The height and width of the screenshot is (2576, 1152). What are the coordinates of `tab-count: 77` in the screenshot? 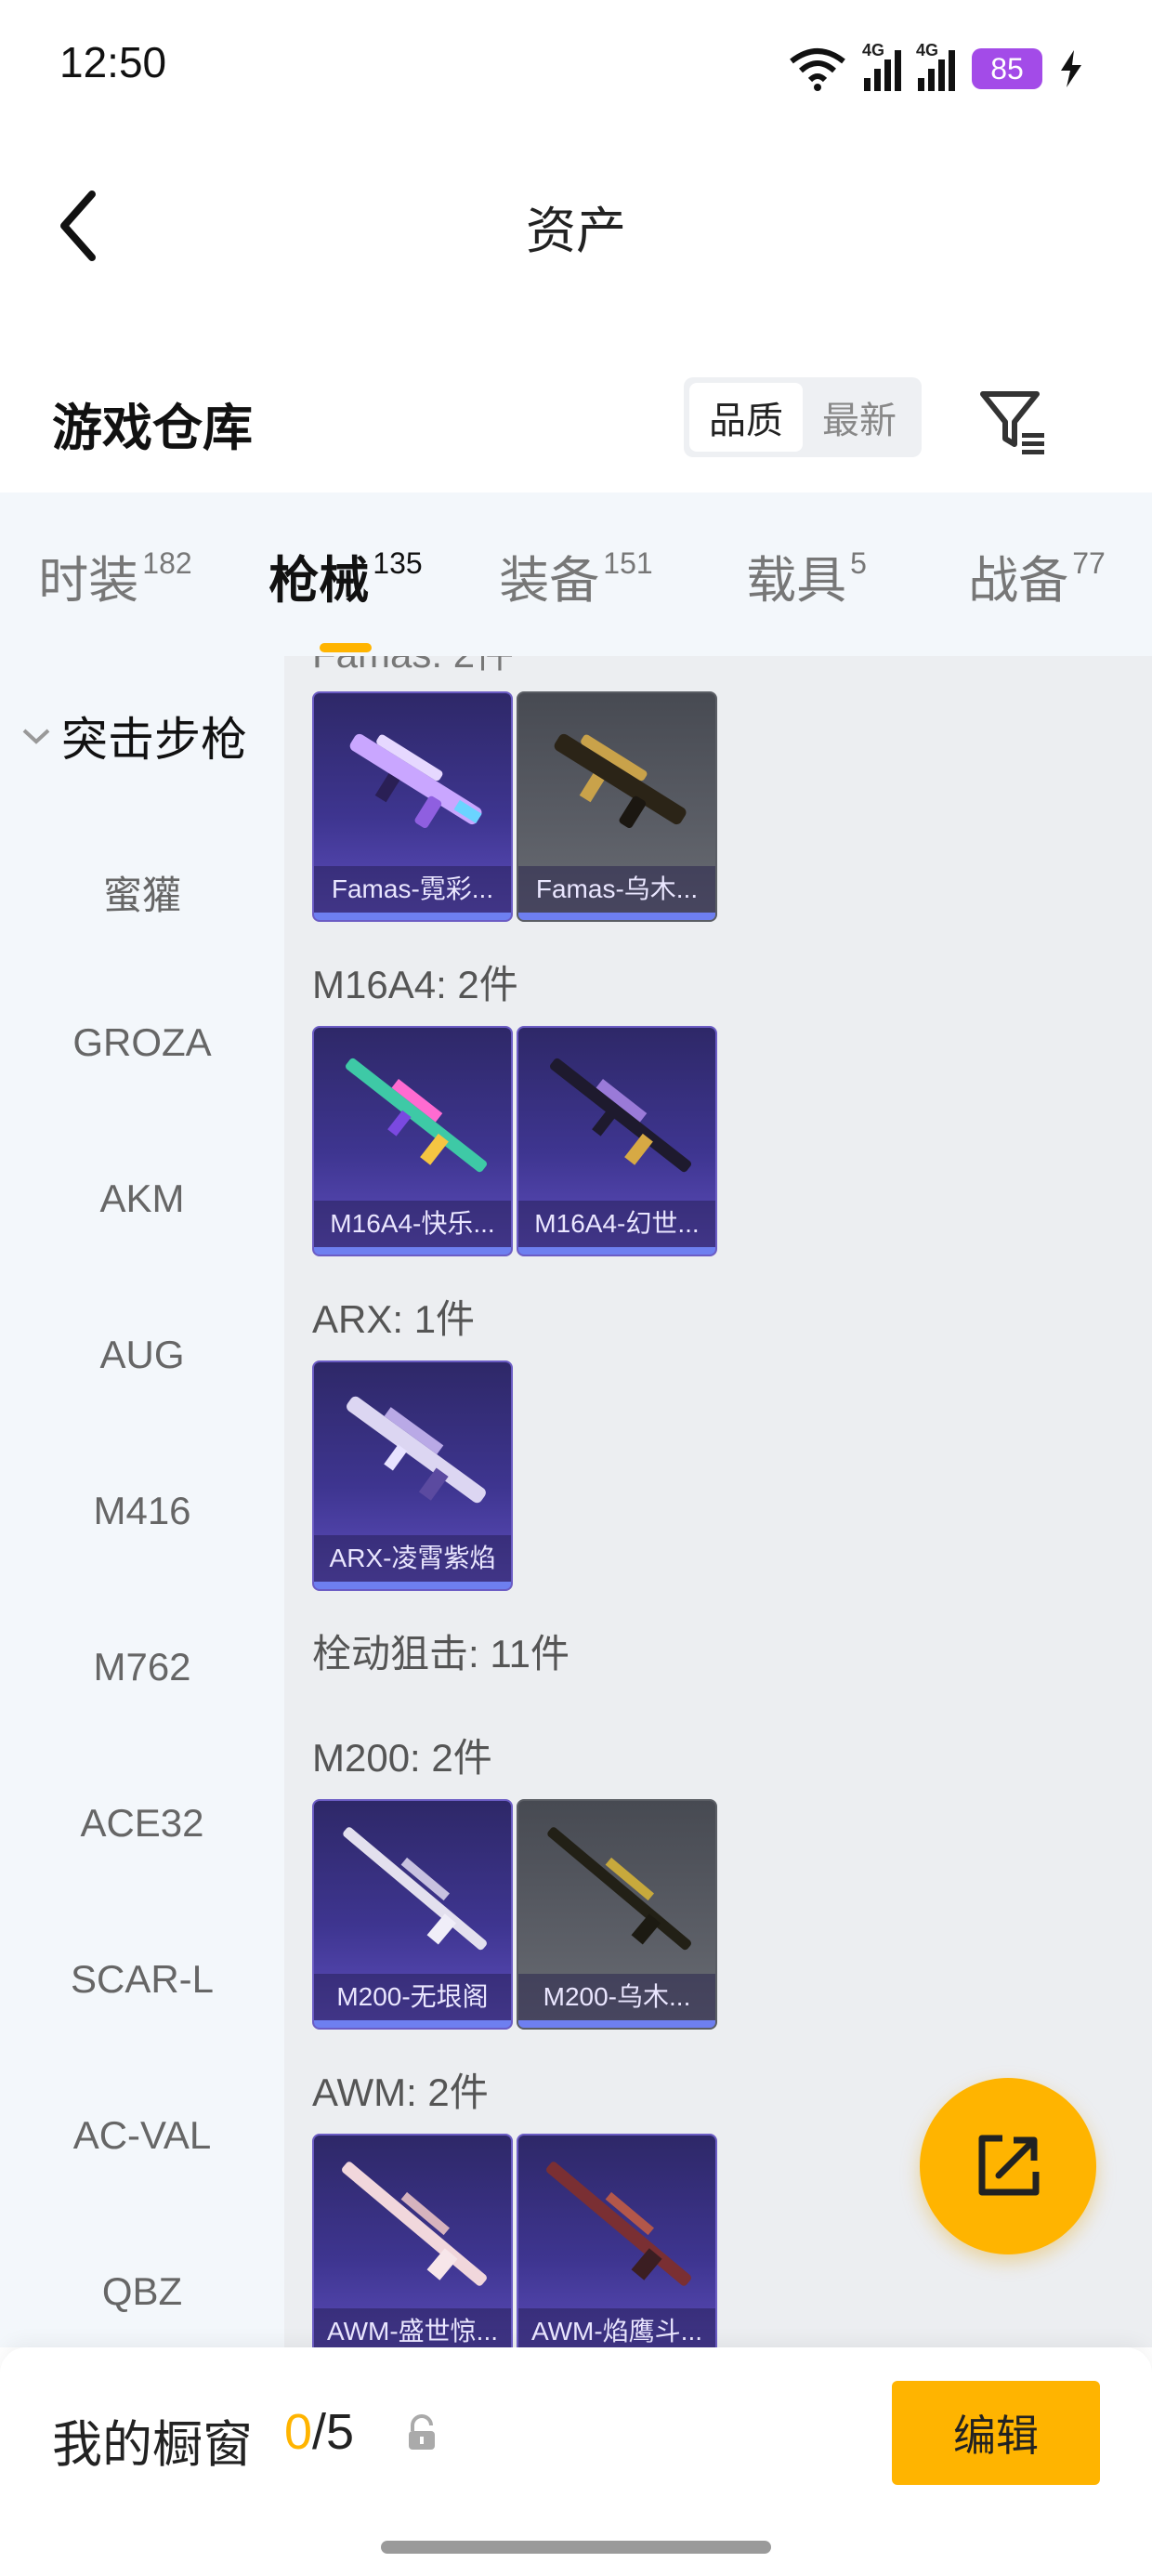 It's located at (1089, 563).